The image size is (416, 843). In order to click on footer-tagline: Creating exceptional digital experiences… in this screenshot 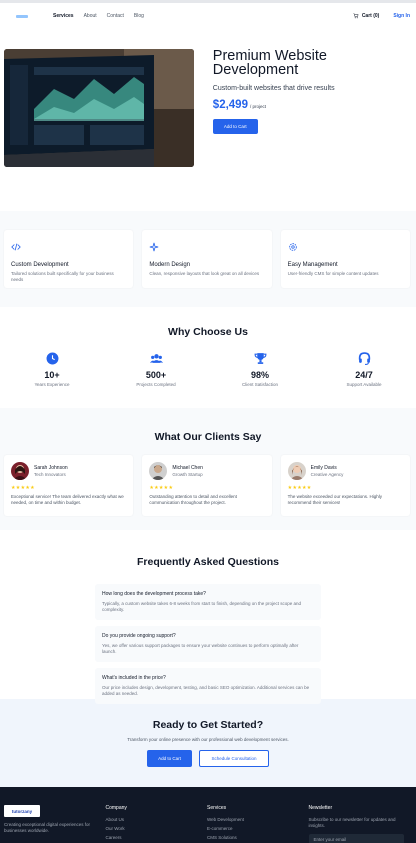, I will do `click(47, 827)`.